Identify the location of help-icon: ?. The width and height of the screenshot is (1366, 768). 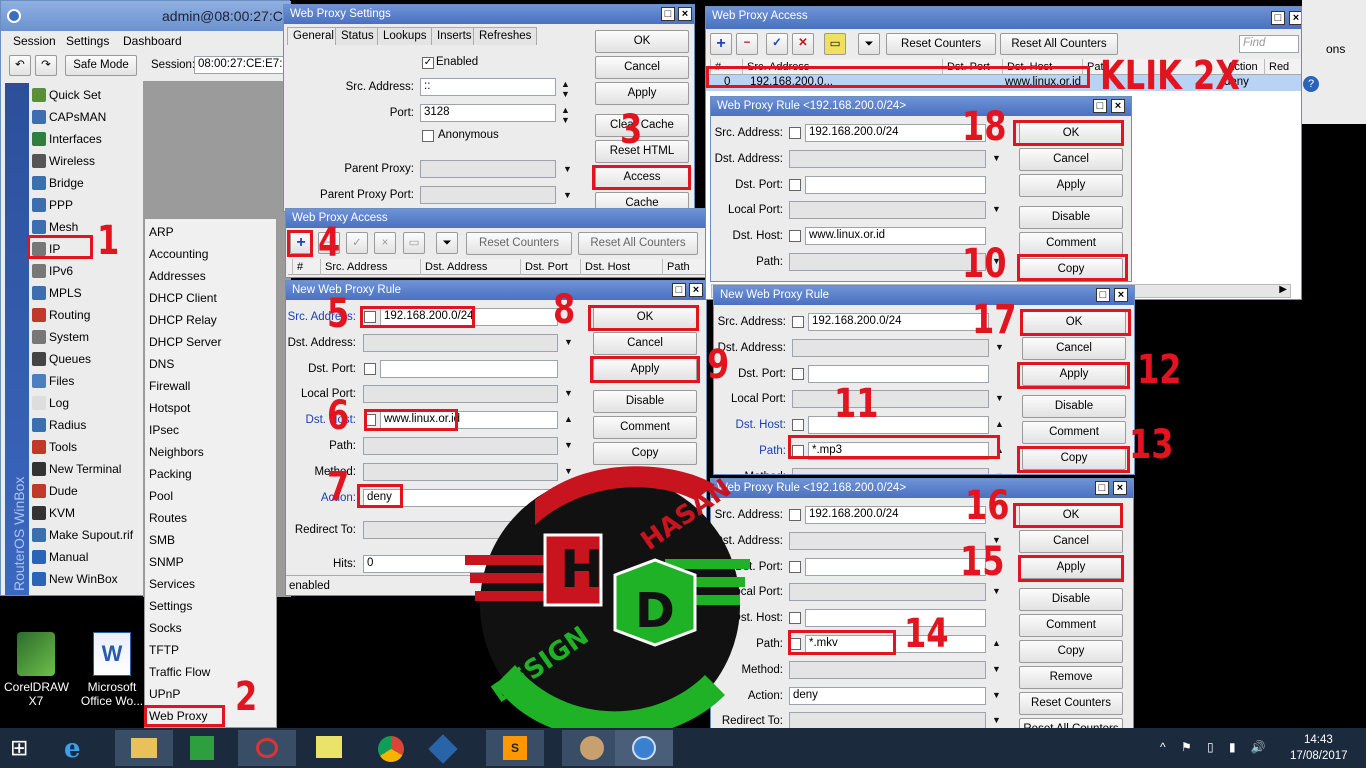
(1311, 84).